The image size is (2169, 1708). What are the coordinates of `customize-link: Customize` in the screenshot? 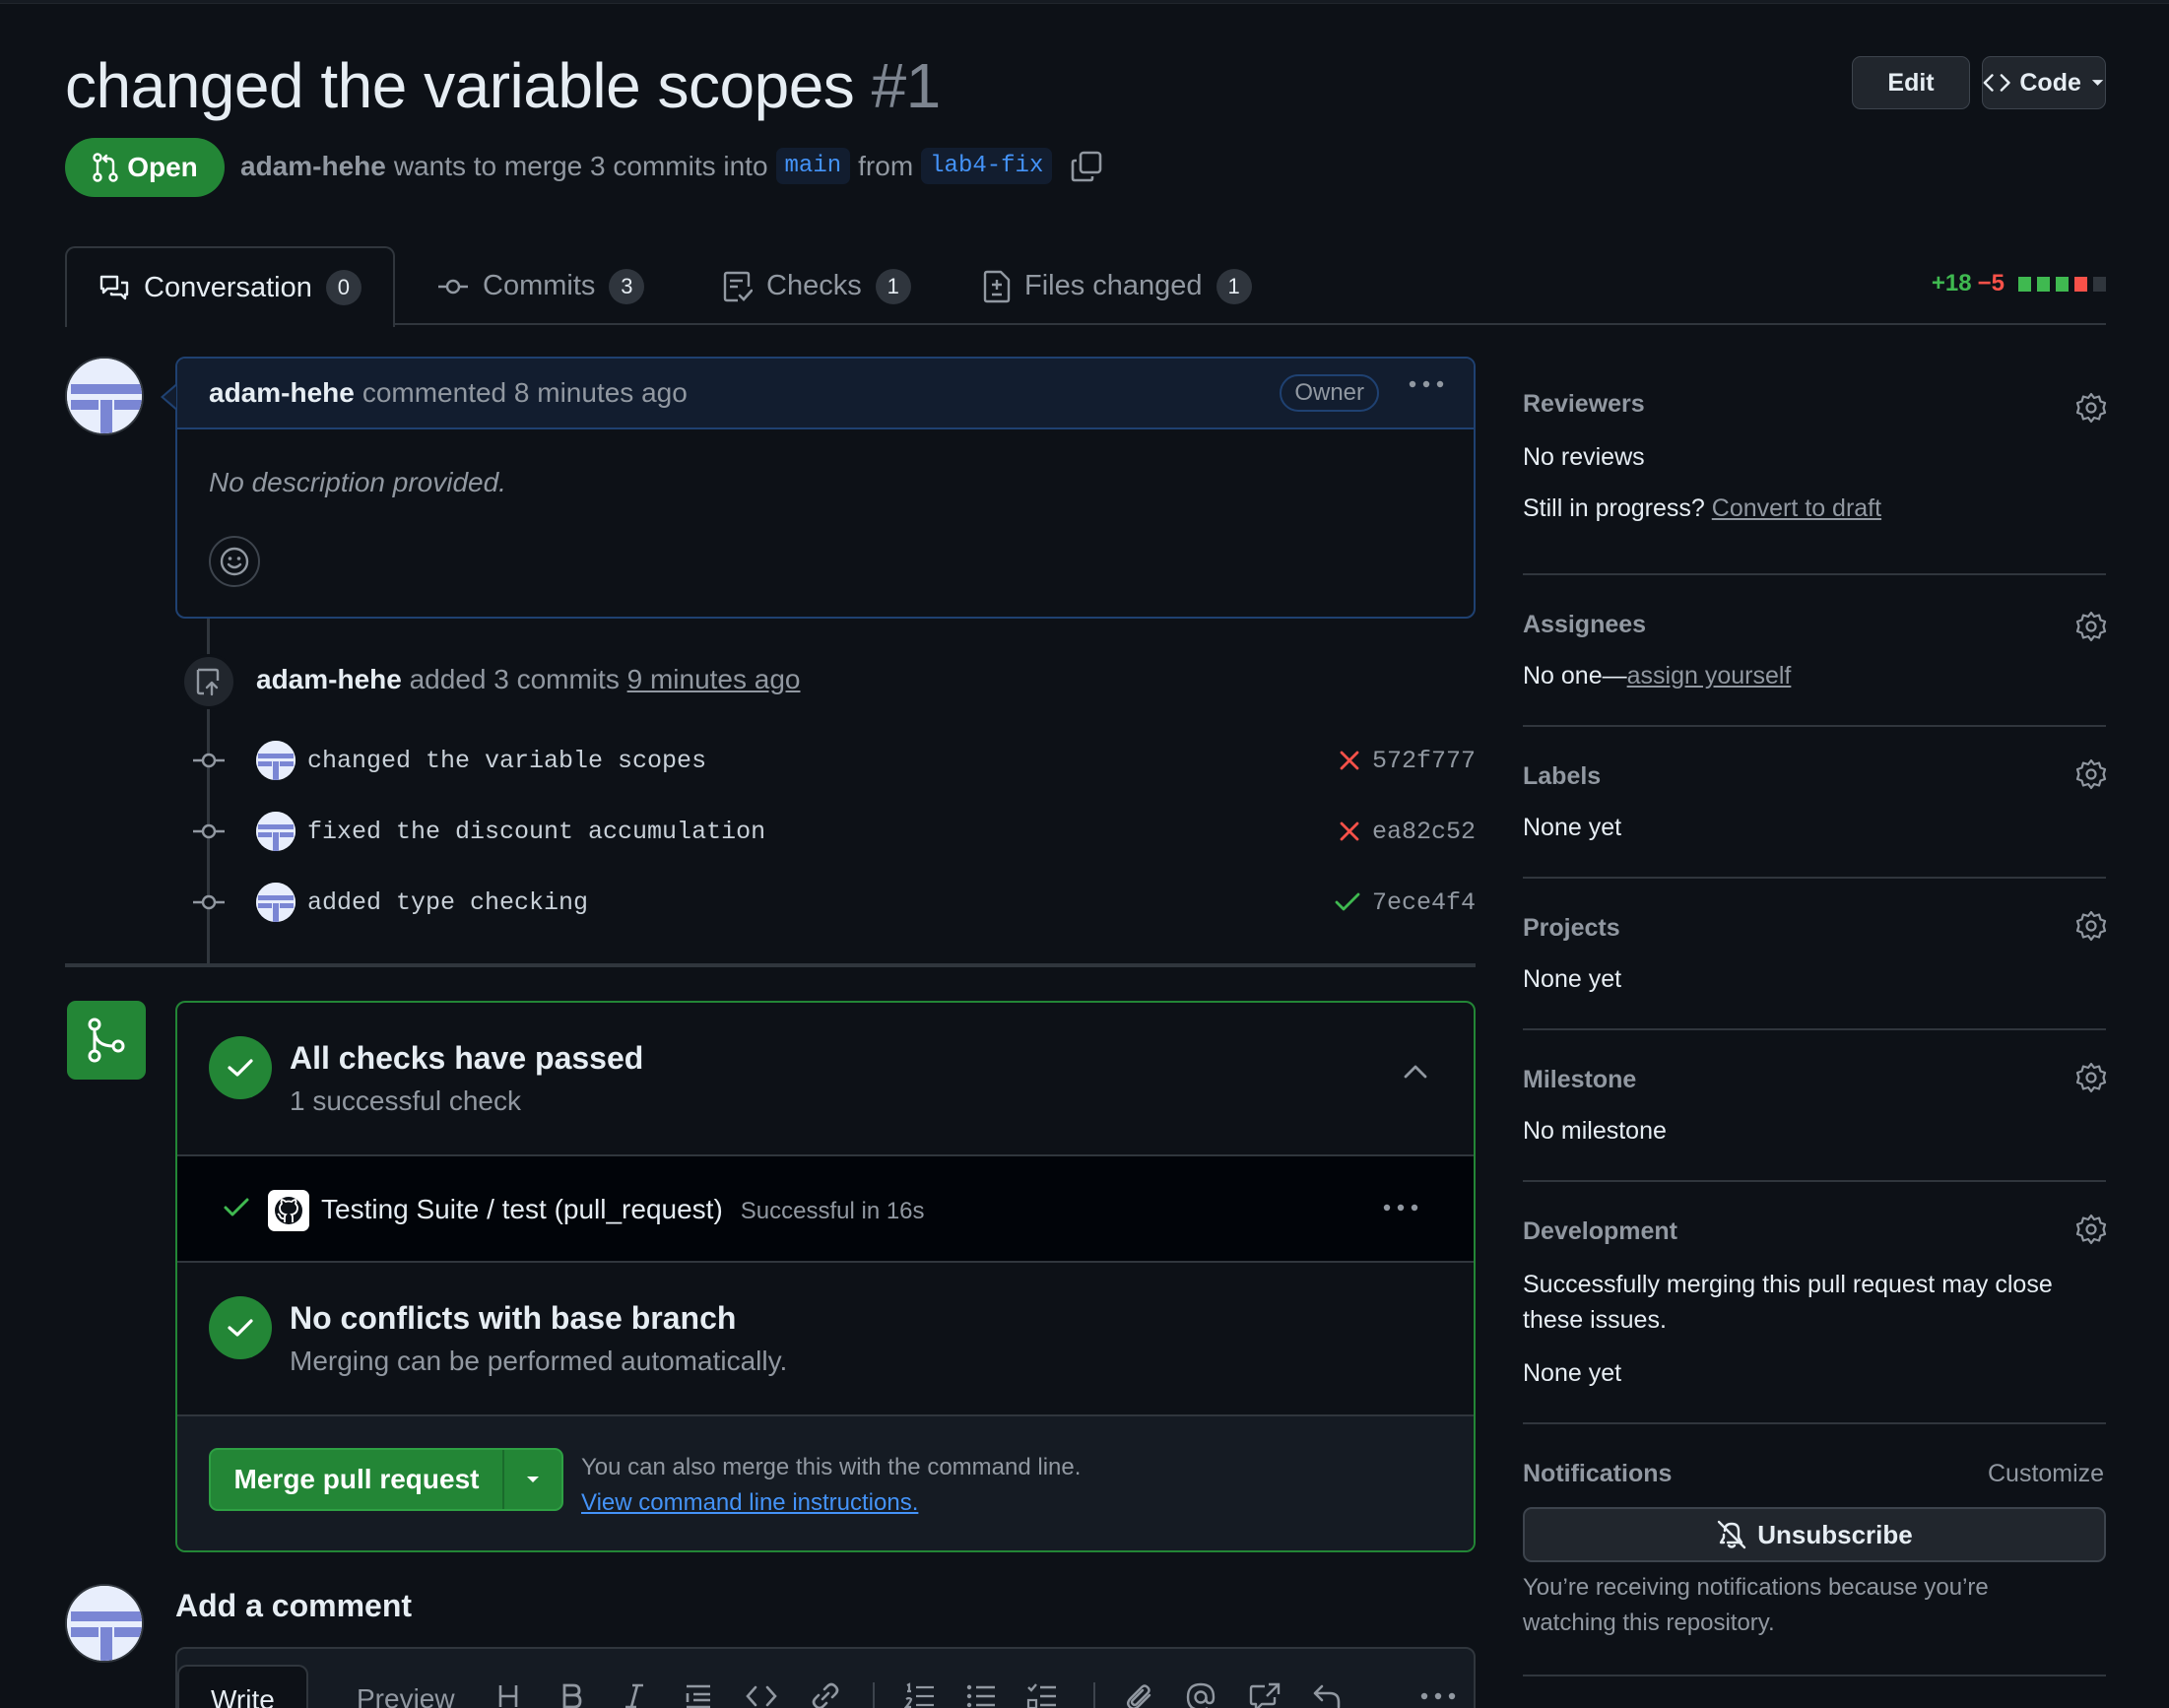 It's located at (2046, 1474).